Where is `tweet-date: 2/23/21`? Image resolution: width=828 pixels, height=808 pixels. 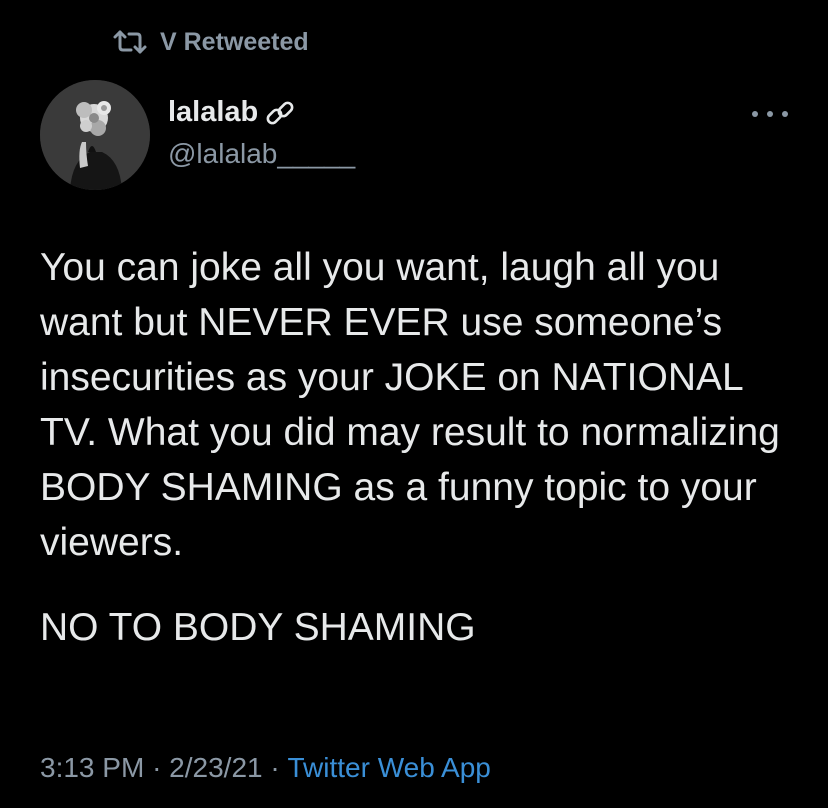 tweet-date: 2/23/21 is located at coordinates (215, 768).